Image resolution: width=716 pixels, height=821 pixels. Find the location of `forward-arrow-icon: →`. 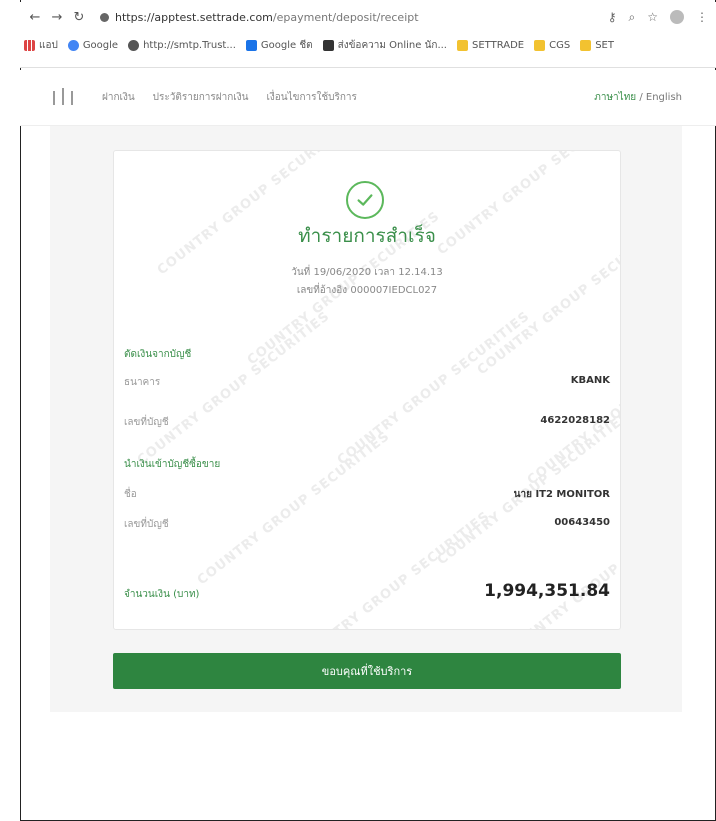

forward-arrow-icon: → is located at coordinates (57, 17).